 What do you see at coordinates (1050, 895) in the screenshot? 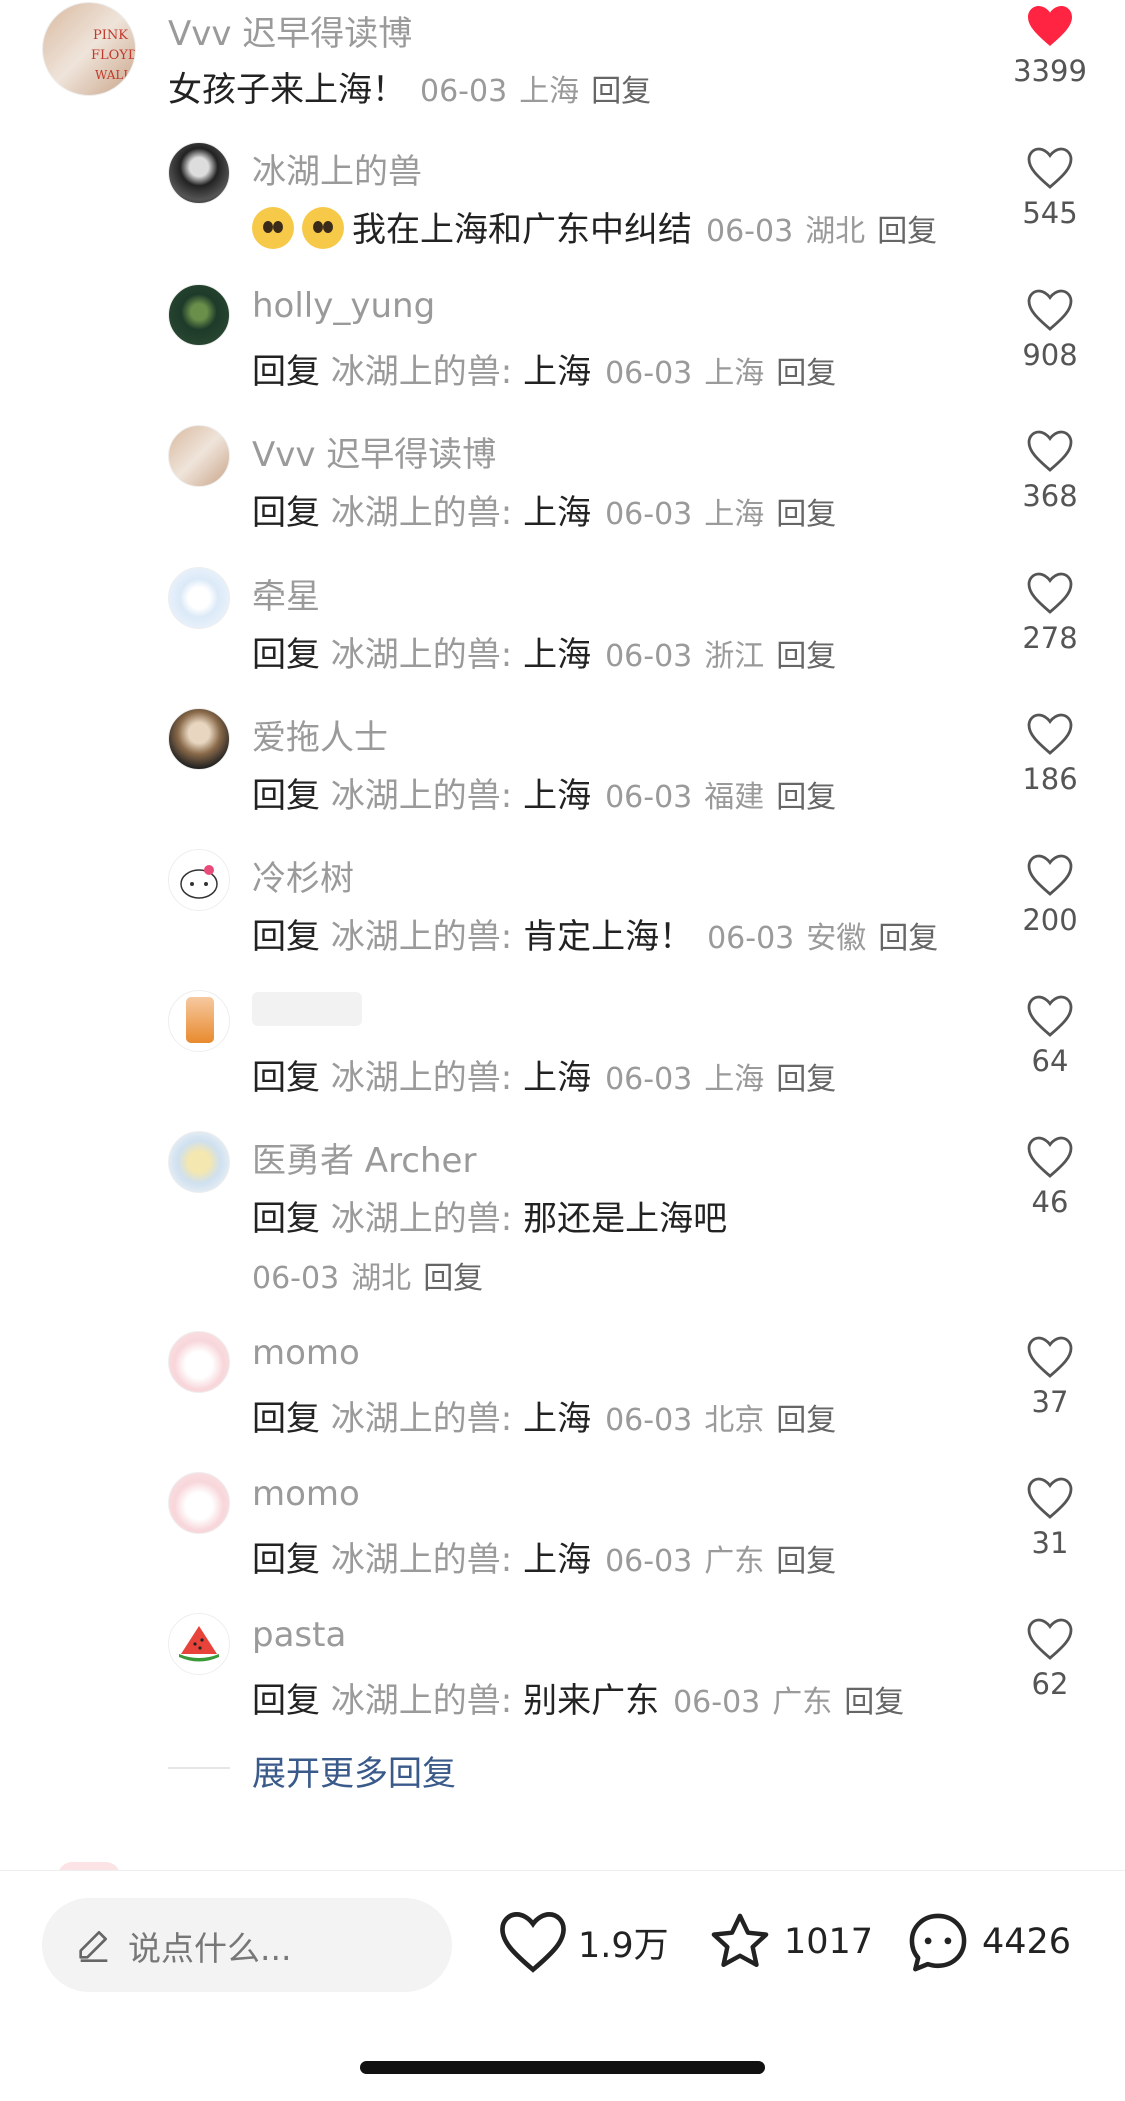
I see `like-button: 200` at bounding box center [1050, 895].